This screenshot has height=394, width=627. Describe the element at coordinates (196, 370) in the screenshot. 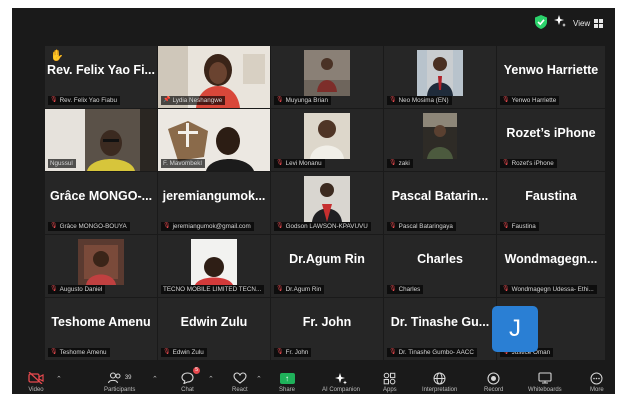

I see `chat-badge: 5` at that location.